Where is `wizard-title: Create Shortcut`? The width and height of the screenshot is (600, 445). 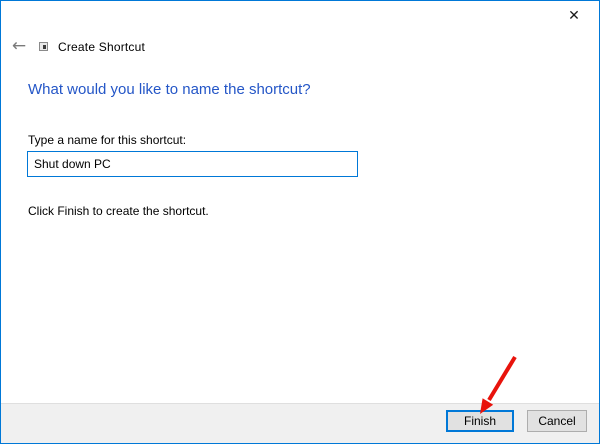
wizard-title: Create Shortcut is located at coordinates (102, 47).